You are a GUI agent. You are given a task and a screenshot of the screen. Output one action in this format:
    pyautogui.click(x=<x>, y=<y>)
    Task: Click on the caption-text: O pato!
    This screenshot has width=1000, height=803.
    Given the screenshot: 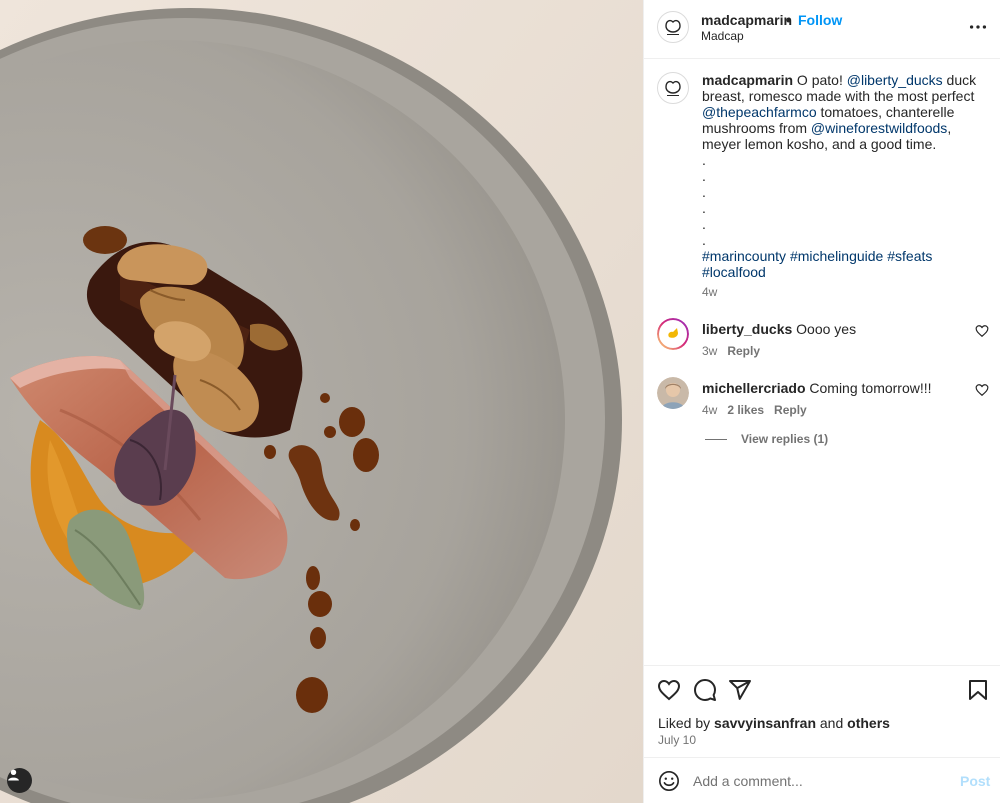 What is the action you would take?
    pyautogui.click(x=820, y=80)
    